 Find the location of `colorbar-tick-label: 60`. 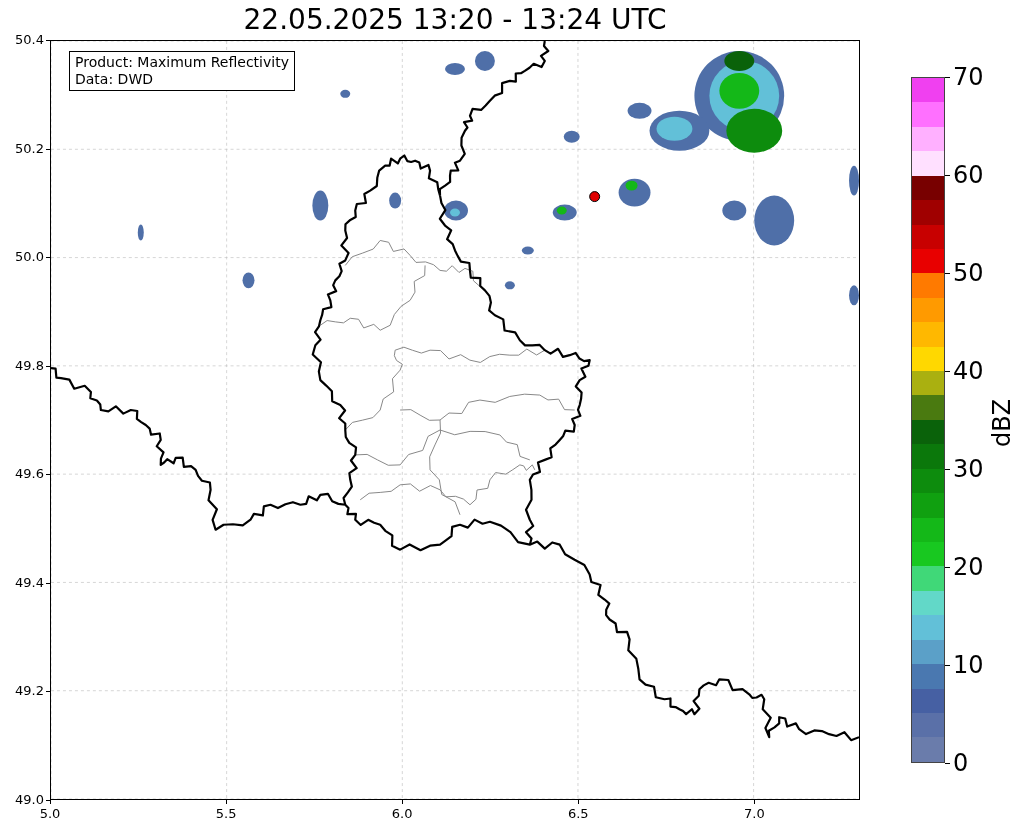

colorbar-tick-label: 60 is located at coordinates (968, 175).